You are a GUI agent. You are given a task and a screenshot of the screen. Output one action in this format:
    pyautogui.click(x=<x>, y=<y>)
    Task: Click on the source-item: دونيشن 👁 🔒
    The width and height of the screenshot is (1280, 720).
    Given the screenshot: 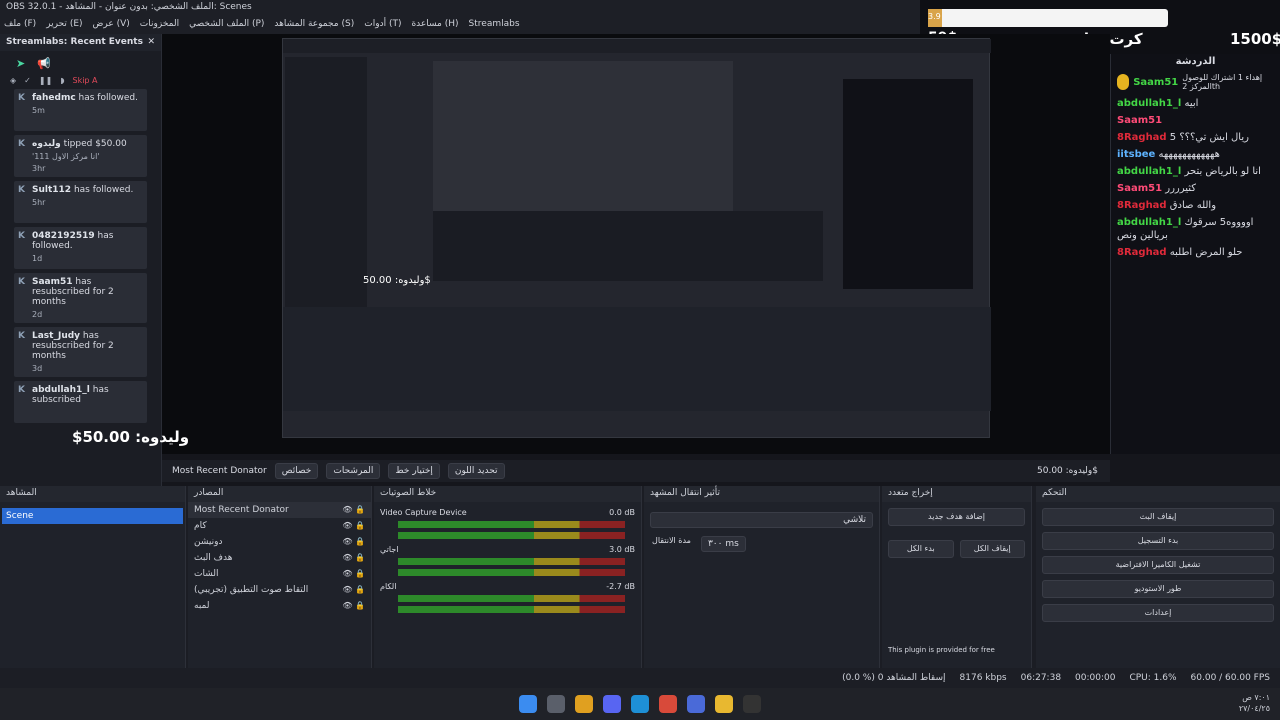 What is the action you would take?
    pyautogui.click(x=279, y=542)
    